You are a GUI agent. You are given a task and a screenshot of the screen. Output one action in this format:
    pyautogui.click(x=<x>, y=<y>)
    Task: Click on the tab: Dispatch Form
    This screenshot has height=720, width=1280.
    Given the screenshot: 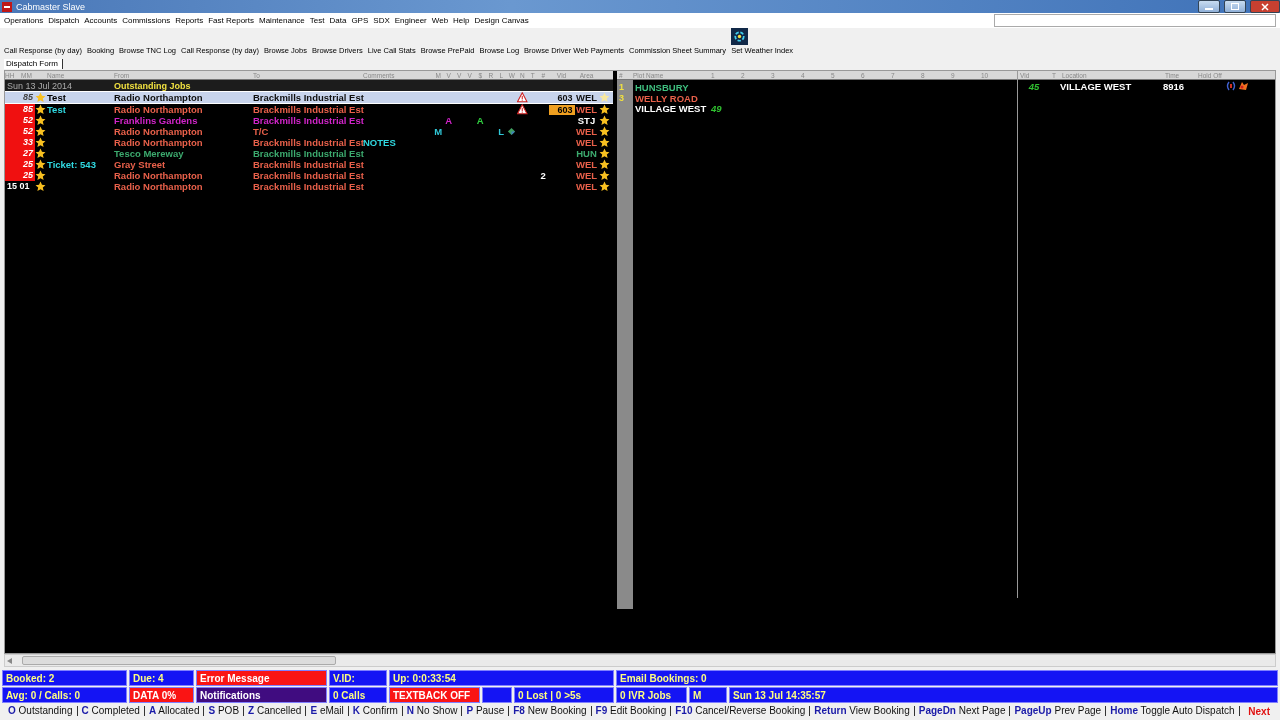 What is the action you would take?
    pyautogui.click(x=33, y=64)
    